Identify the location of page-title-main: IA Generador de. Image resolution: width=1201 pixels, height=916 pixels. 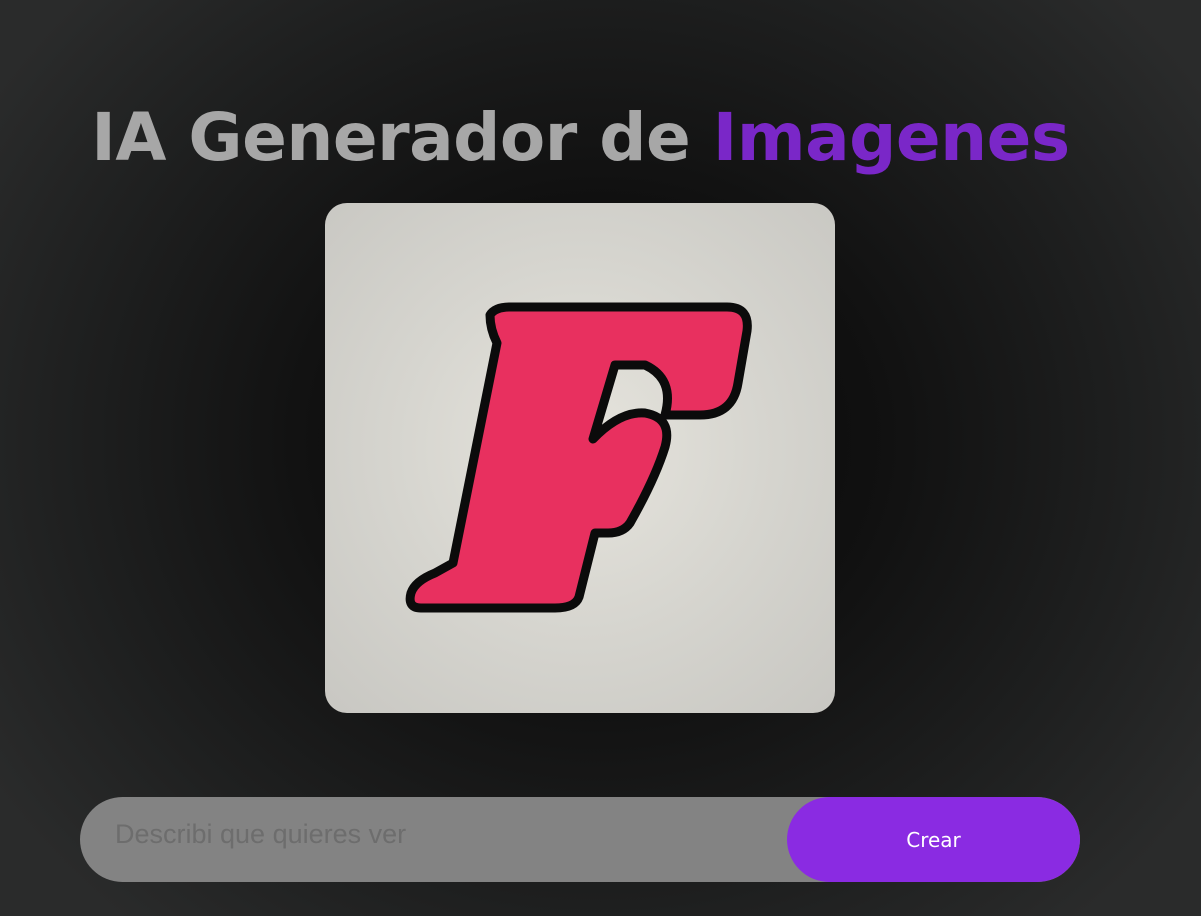
(402, 137).